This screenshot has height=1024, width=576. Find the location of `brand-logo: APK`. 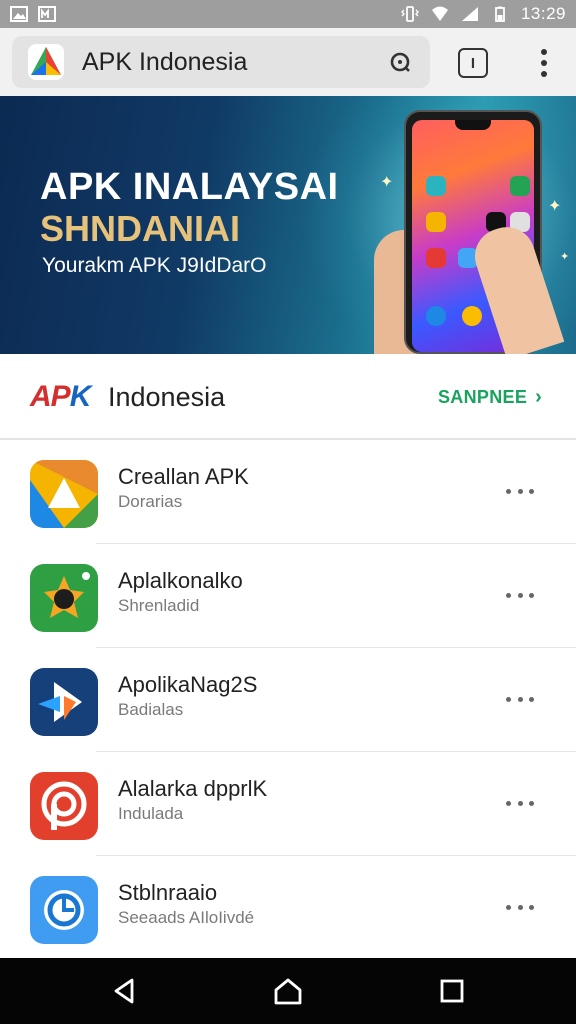

brand-logo: APK is located at coordinates (60, 396).